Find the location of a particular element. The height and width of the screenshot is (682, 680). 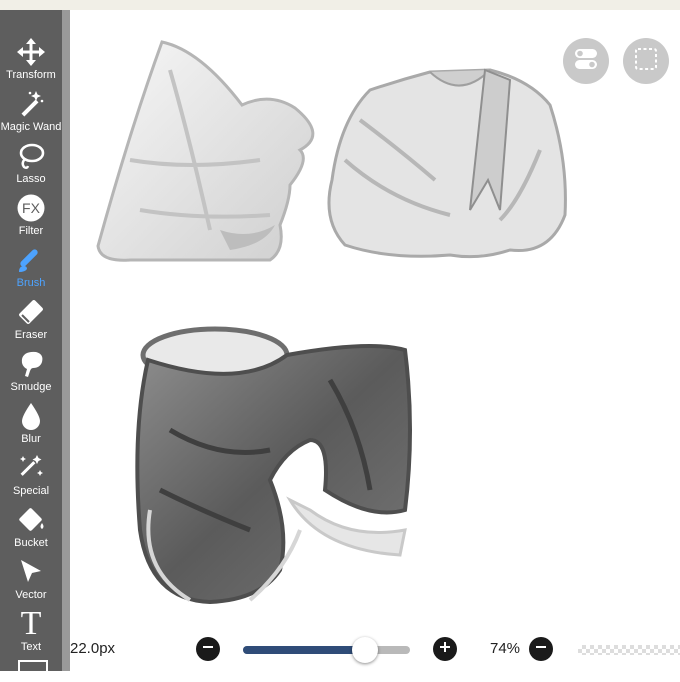

tool-smudge: Smudge is located at coordinates (31, 374).